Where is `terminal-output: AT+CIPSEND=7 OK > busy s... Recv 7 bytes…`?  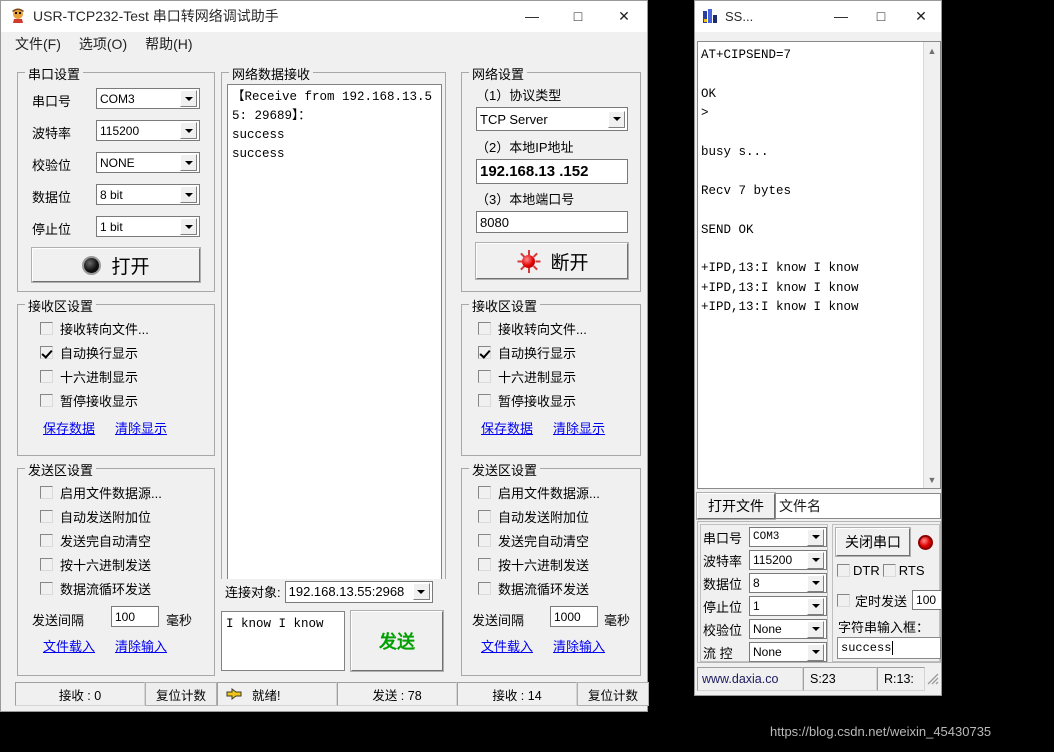
terminal-output: AT+CIPSEND=7 OK > busy s... Recv 7 bytes… is located at coordinates (810, 265).